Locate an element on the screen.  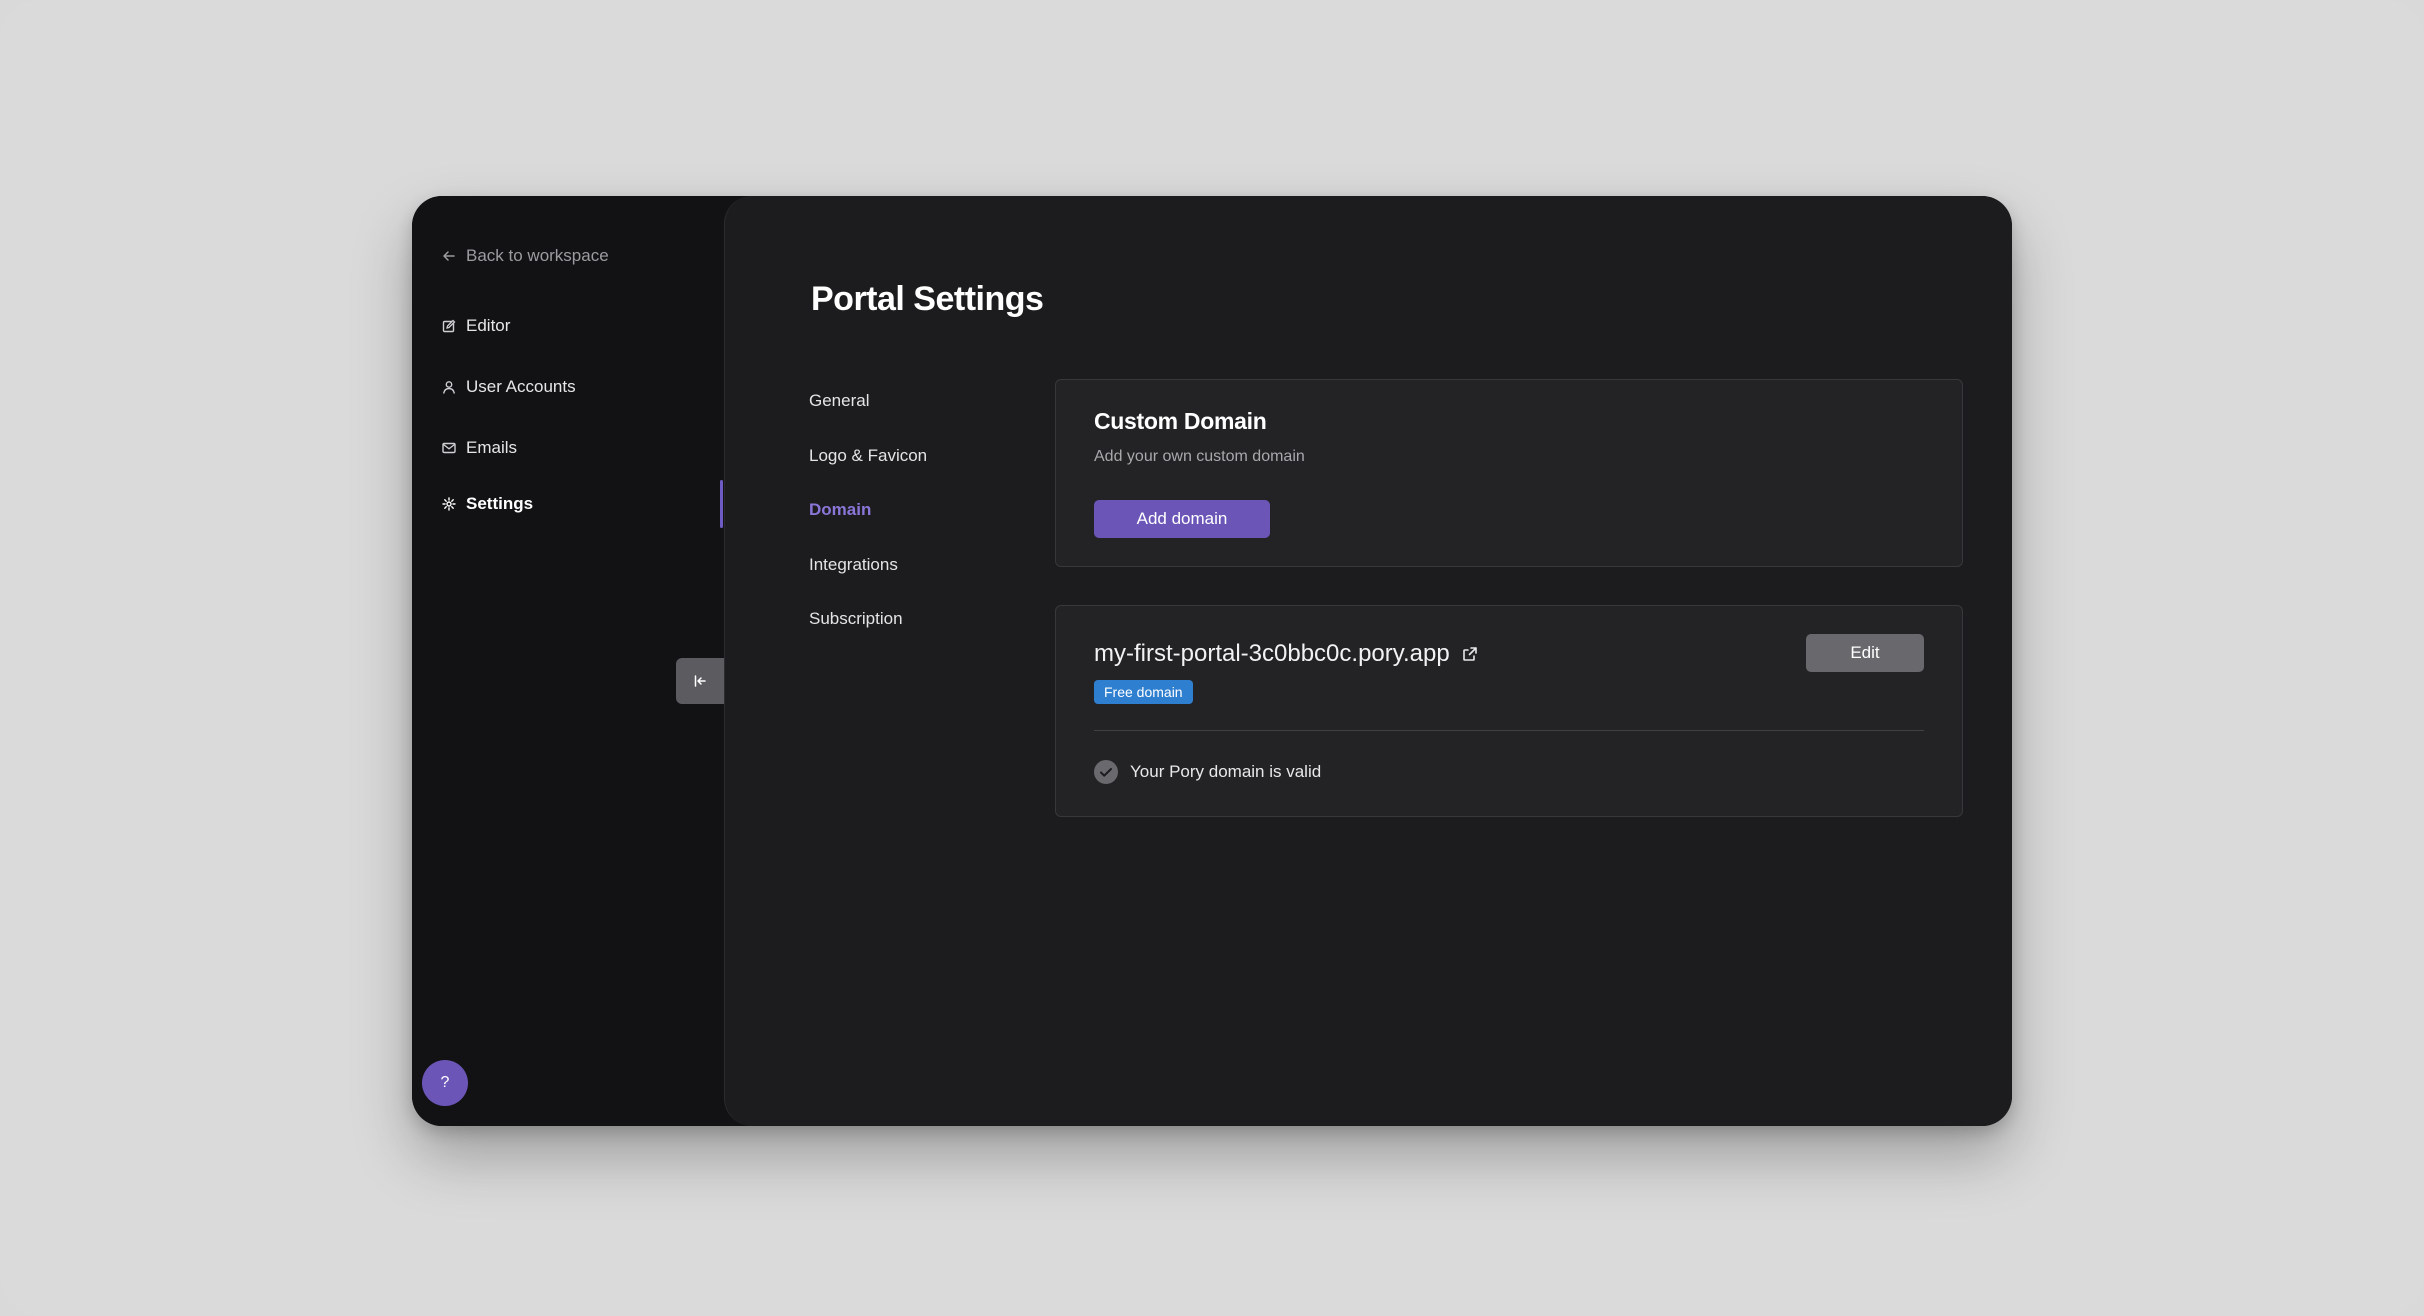
sidebar-item-label: Editor is located at coordinates (488, 325).